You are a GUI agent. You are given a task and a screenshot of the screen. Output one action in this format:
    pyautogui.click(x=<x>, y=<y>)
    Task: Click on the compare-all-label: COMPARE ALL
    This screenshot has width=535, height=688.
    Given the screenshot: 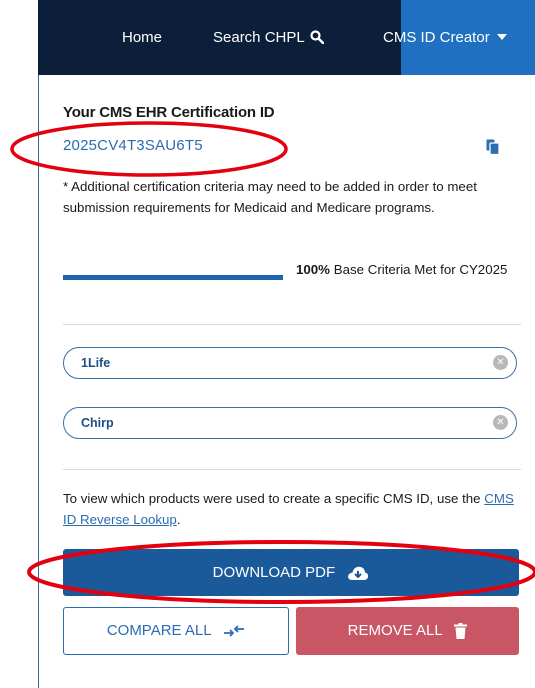 What is the action you would take?
    pyautogui.click(x=159, y=630)
    